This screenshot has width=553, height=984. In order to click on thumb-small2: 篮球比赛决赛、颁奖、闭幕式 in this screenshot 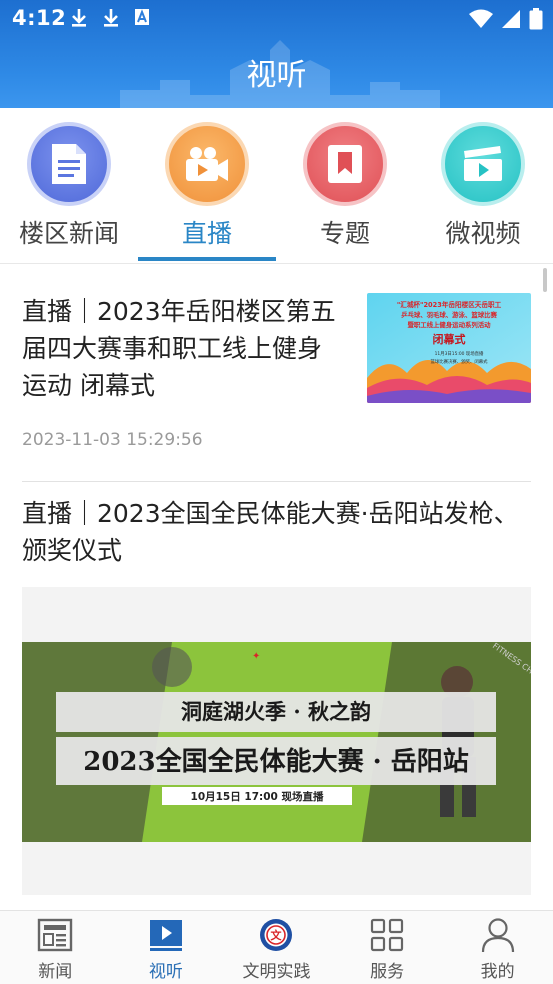, I will do `click(459, 361)`.